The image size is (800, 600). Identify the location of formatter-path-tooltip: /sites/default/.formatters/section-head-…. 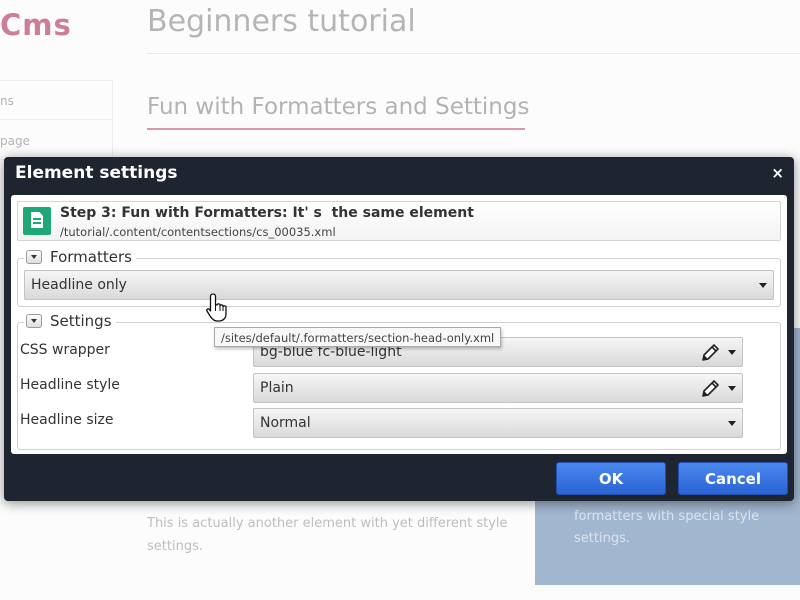
(358, 337).